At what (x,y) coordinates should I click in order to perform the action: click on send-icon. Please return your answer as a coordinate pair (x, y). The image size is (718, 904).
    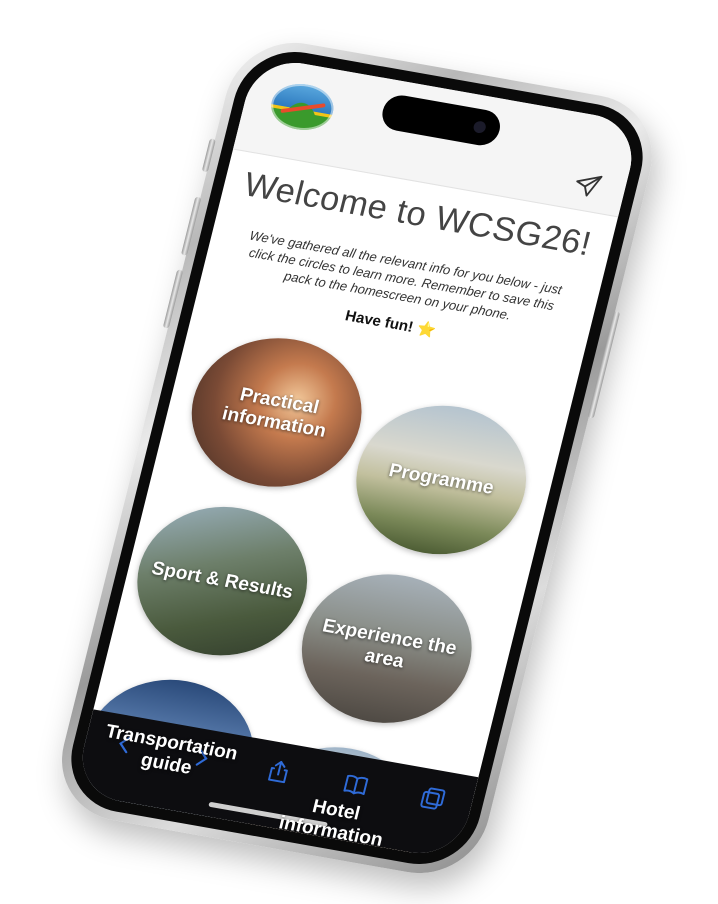
    Looking at the image, I should click on (587, 186).